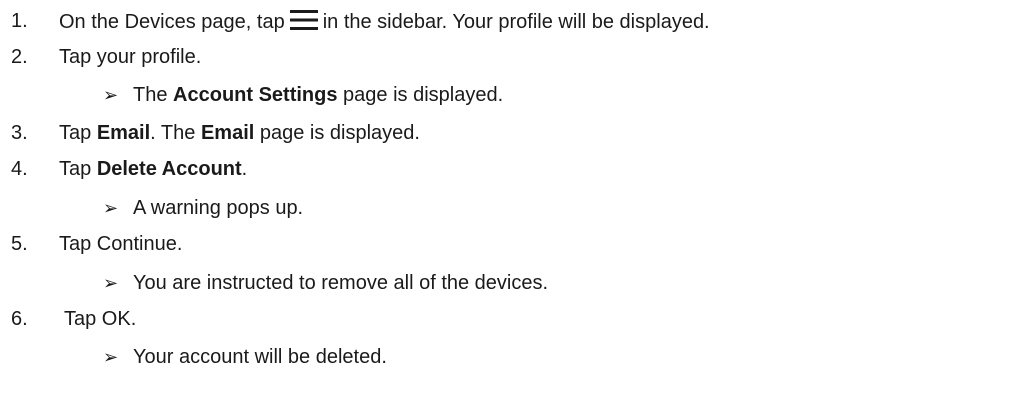 The image size is (1013, 400). Describe the element at coordinates (153, 169) in the screenshot. I see `step-text: Tap Delete Account.` at that location.